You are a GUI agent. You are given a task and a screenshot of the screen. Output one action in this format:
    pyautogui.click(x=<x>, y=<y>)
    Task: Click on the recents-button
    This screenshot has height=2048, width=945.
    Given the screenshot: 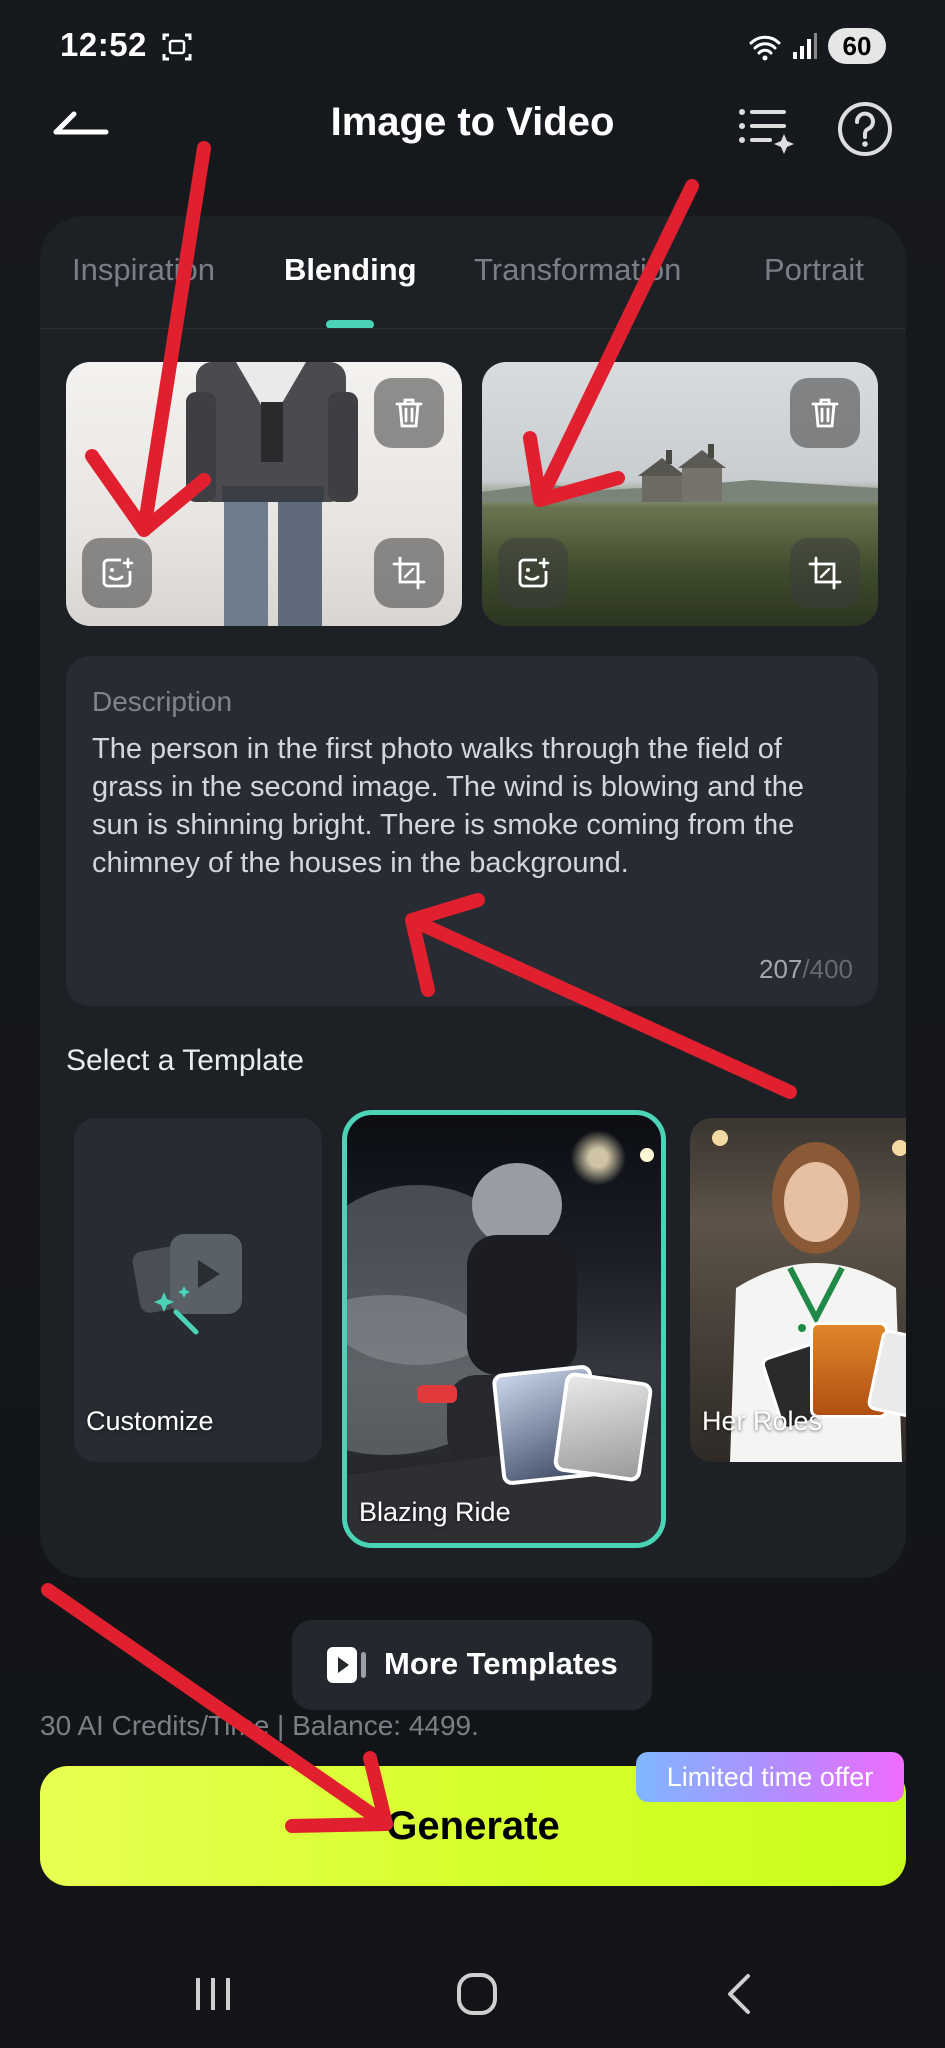 What is the action you would take?
    pyautogui.click(x=213, y=1994)
    